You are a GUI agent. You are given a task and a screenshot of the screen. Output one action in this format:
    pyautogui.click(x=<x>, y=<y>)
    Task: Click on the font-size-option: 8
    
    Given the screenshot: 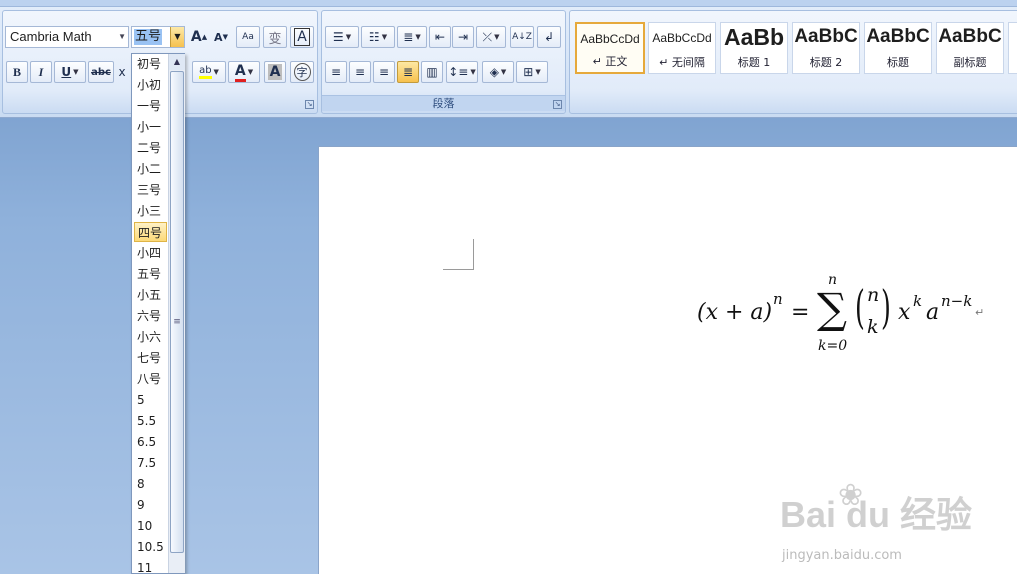 What is the action you would take?
    pyautogui.click(x=150, y=484)
    